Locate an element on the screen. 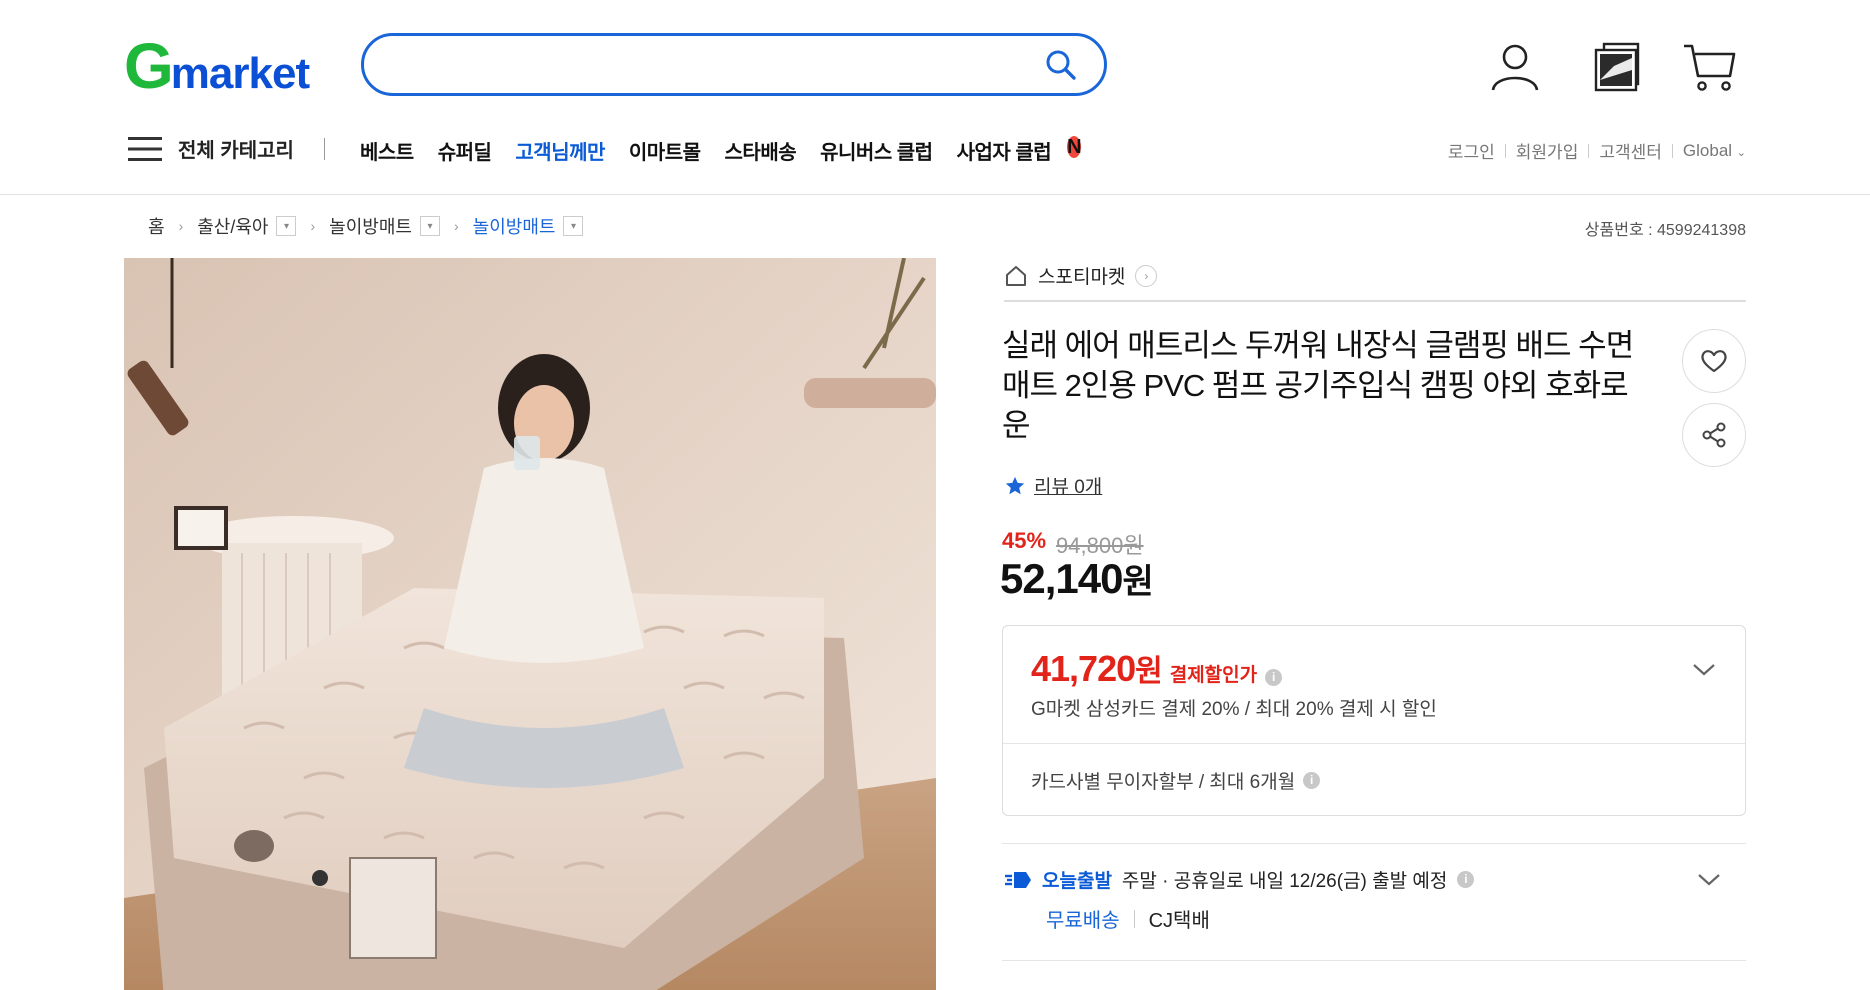 This screenshot has width=1870, height=990. cart-icon is located at coordinates (1709, 67).